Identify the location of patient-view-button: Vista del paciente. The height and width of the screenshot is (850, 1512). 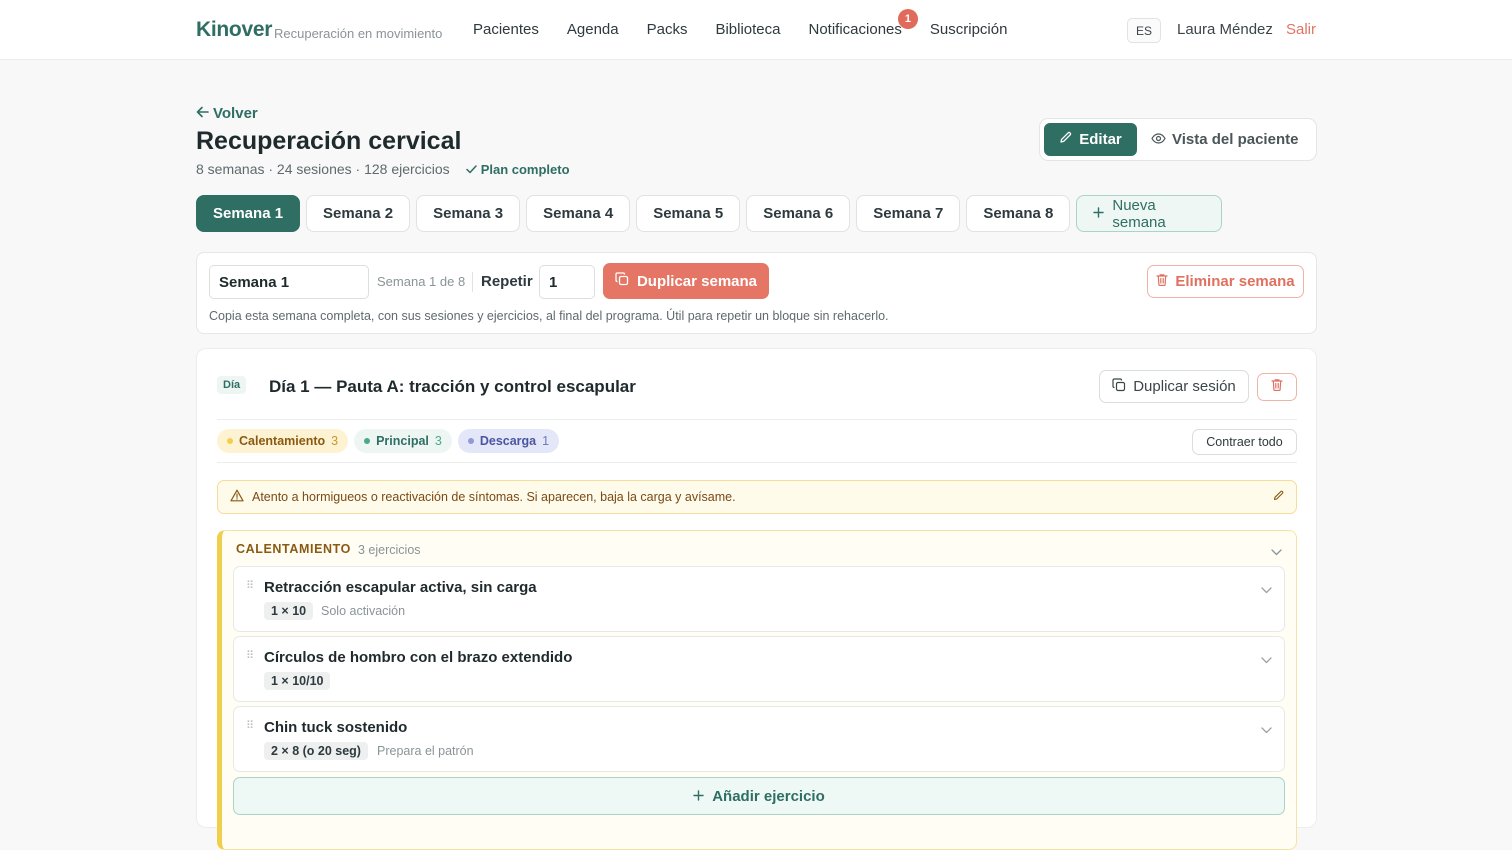
(1224, 139).